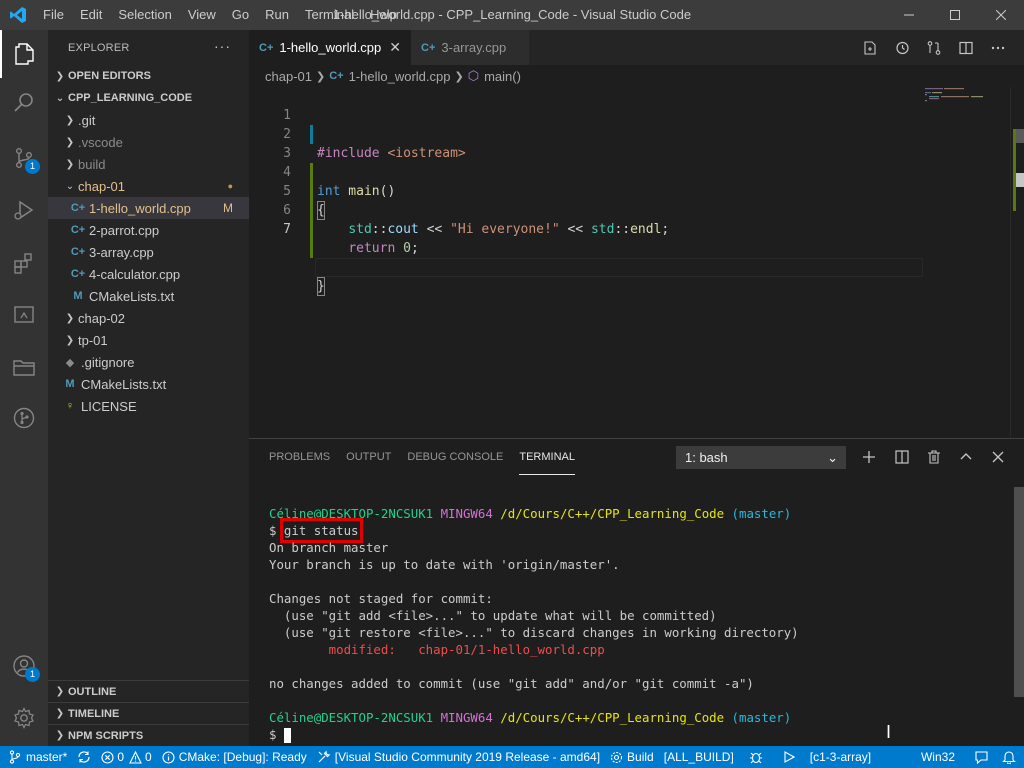 The width and height of the screenshot is (1024, 768). Describe the element at coordinates (24, 718) in the screenshot. I see `gear-icon` at that location.